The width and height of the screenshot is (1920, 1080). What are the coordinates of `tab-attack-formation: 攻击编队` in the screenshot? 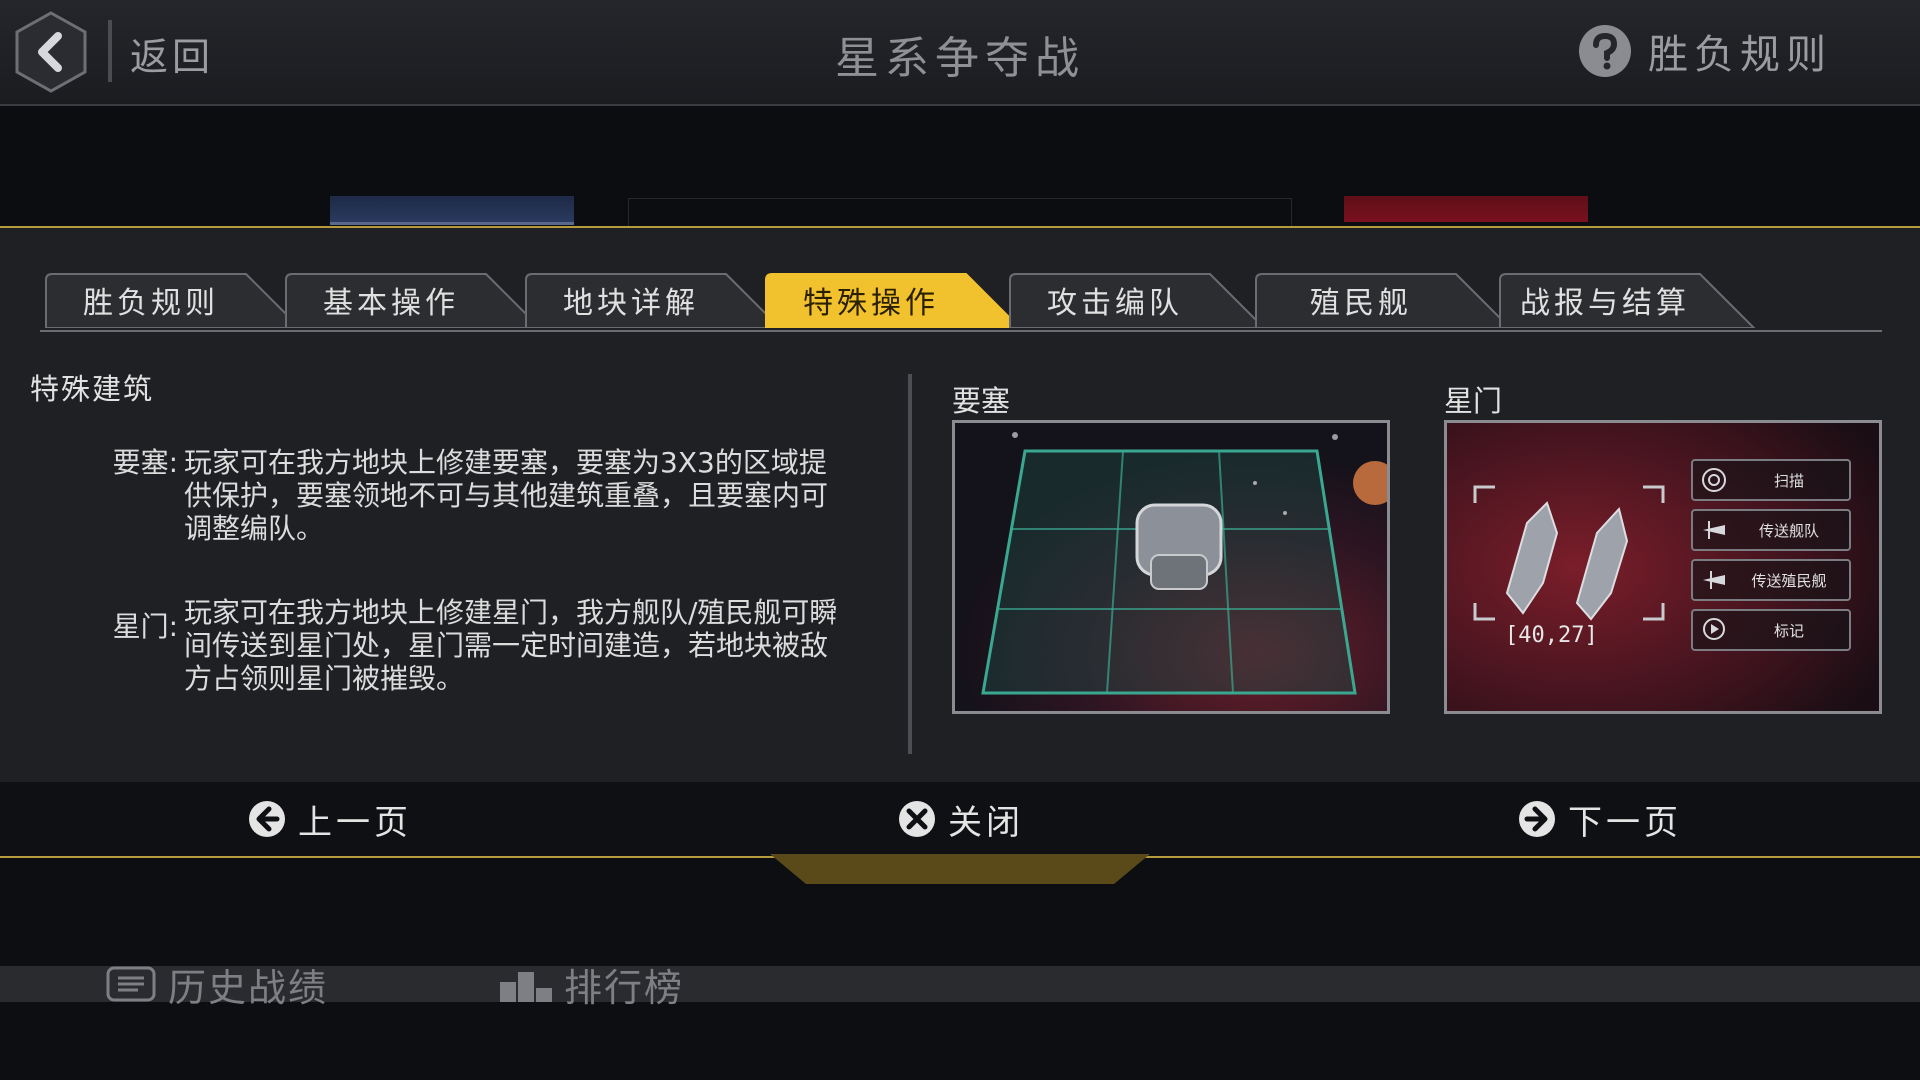 It's located at (1135, 300).